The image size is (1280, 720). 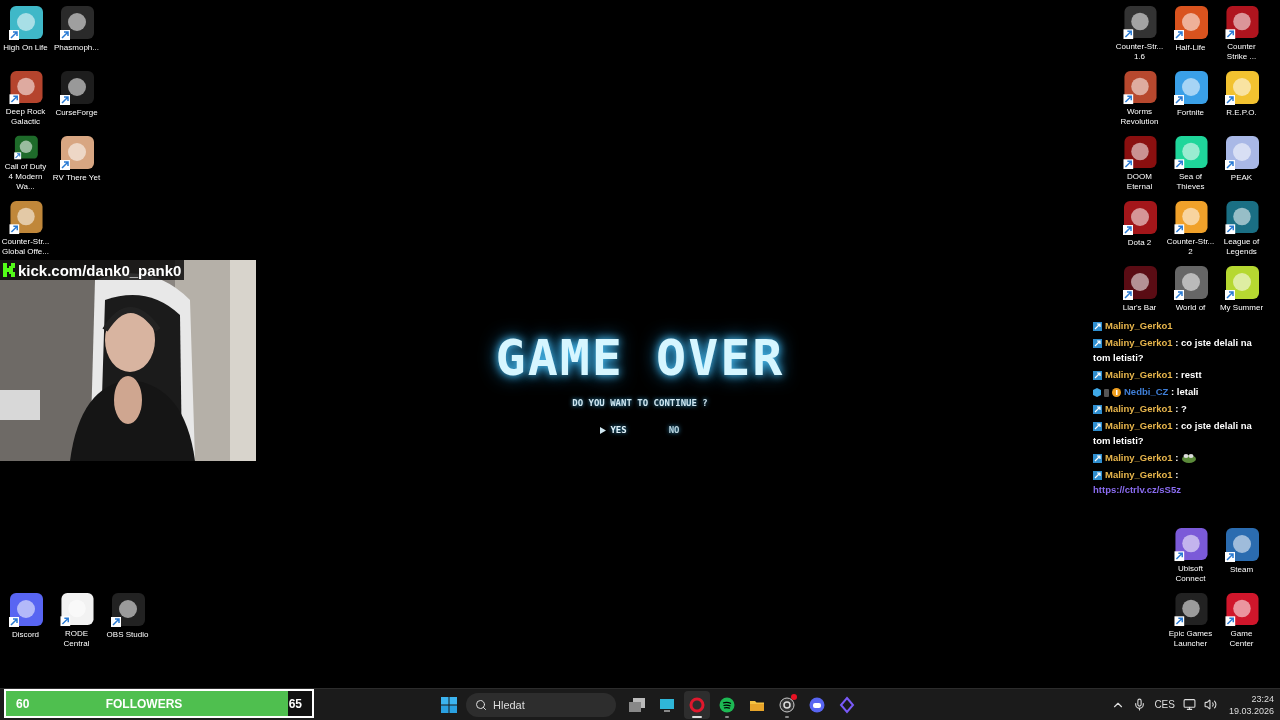 I want to click on desktop-shortcut: League of Legends, so click(x=1241, y=226).